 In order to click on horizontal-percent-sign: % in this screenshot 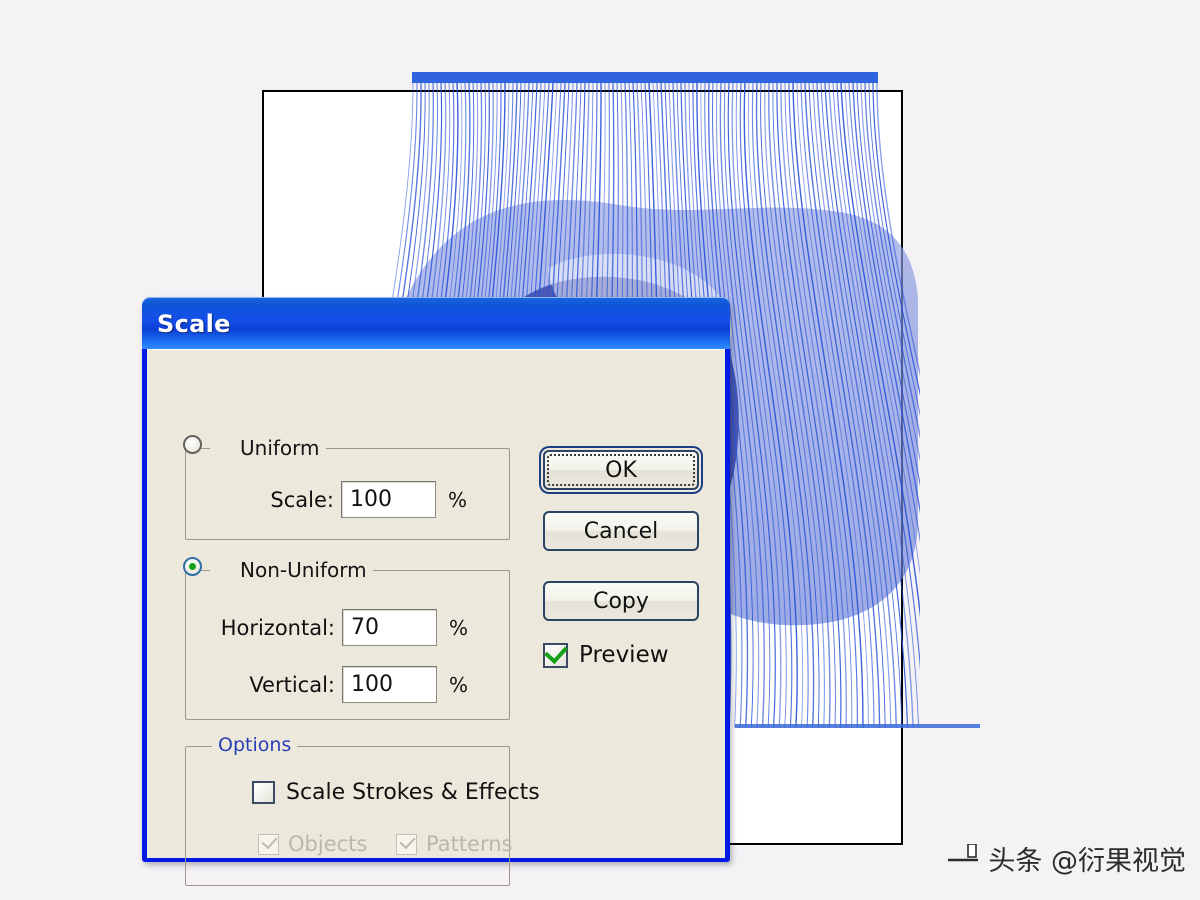, I will do `click(459, 627)`.